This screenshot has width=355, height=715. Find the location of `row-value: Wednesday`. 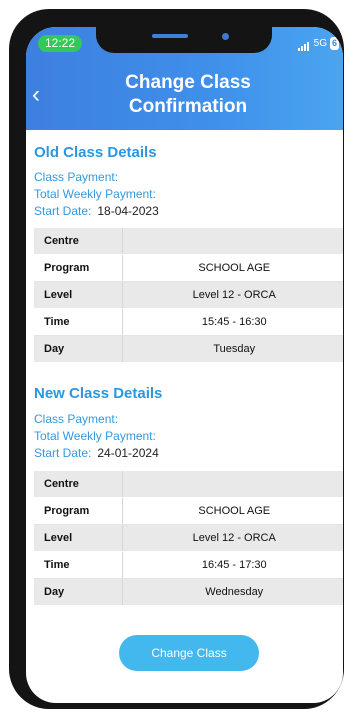

row-value: Wednesday is located at coordinates (232, 592).